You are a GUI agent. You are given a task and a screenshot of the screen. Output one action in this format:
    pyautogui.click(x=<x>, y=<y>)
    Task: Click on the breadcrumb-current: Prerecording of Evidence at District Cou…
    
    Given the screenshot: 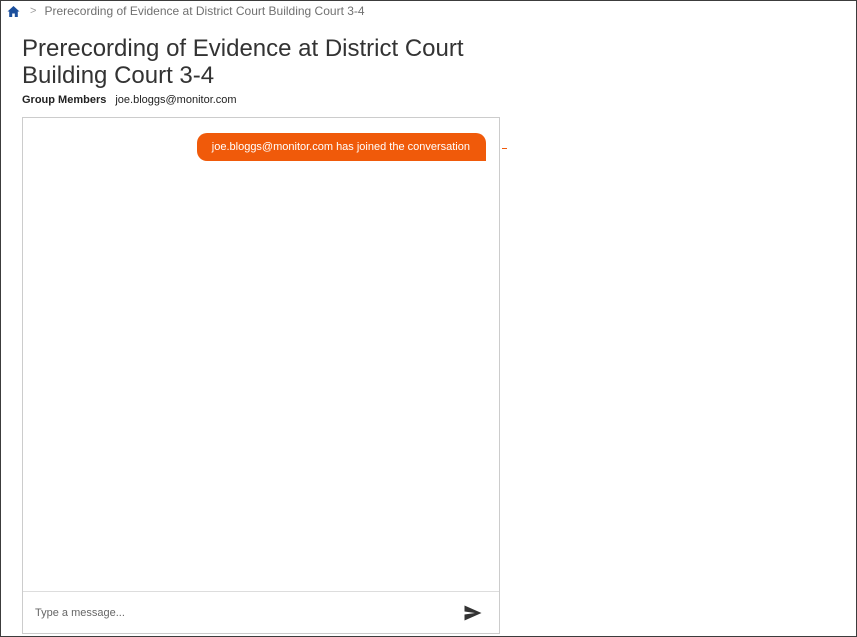 What is the action you would take?
    pyautogui.click(x=204, y=11)
    